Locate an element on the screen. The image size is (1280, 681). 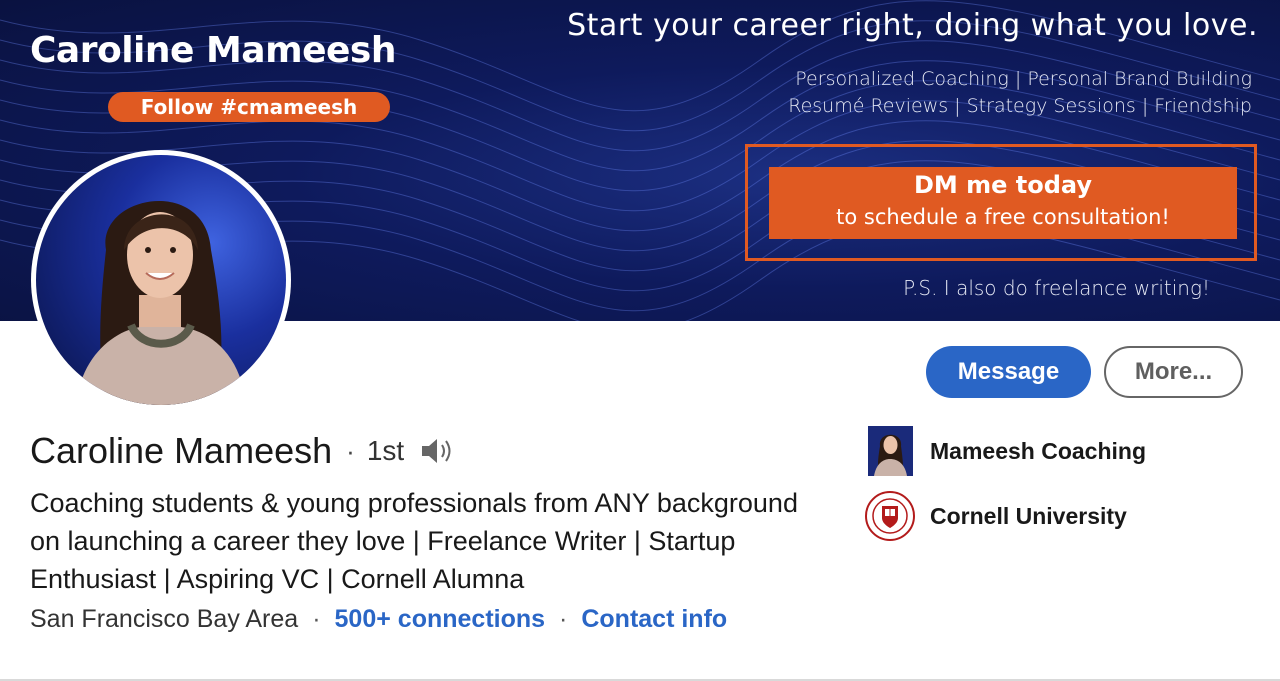
avatar-photo is located at coordinates (161, 280).